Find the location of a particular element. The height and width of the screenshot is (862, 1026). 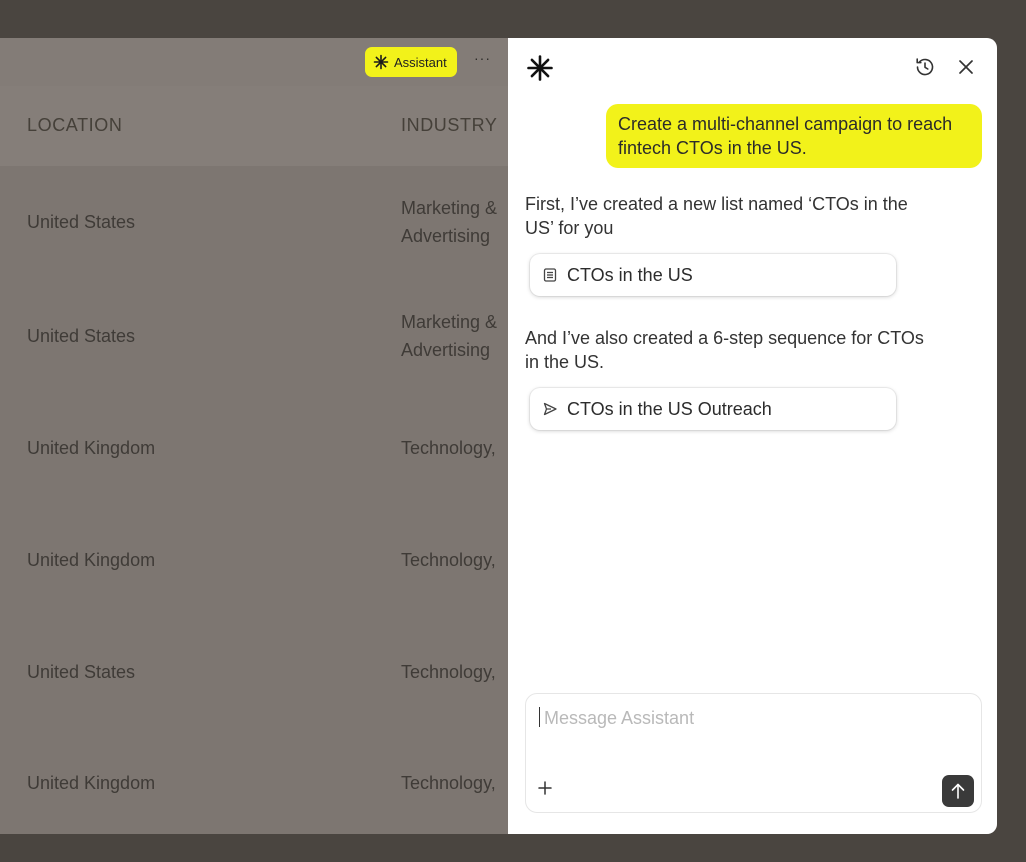

assistant-button: Assistant is located at coordinates (411, 62).